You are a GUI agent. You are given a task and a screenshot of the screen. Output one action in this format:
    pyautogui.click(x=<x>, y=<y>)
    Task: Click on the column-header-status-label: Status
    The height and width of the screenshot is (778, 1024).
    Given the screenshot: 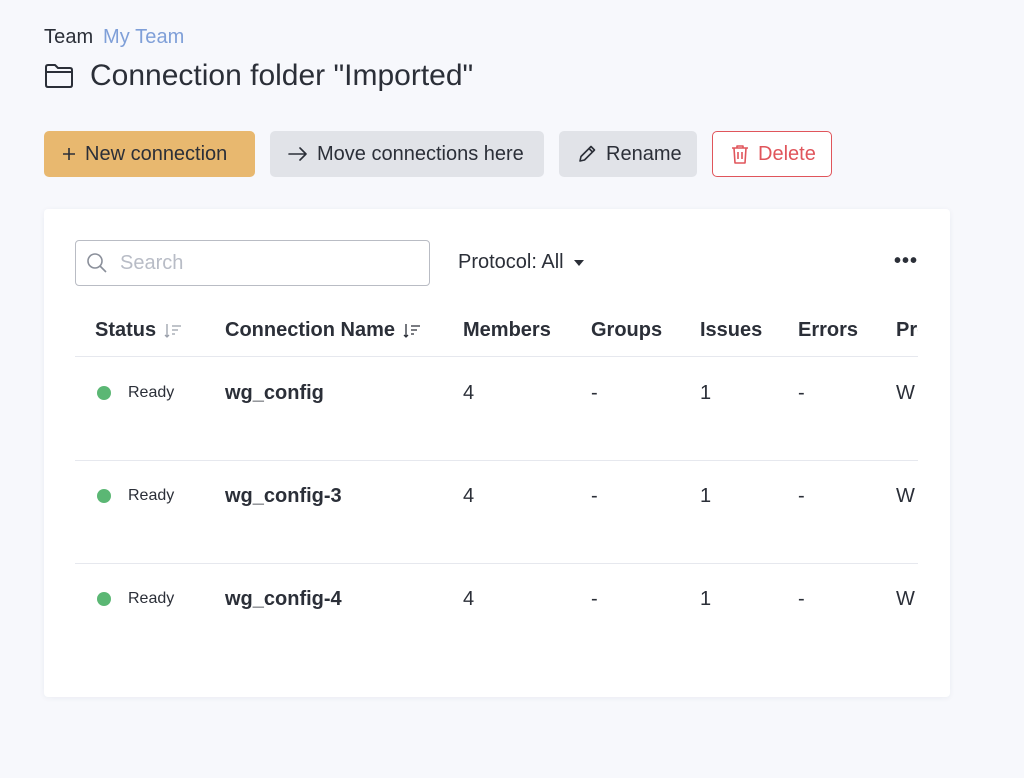 What is the action you would take?
    pyautogui.click(x=126, y=330)
    